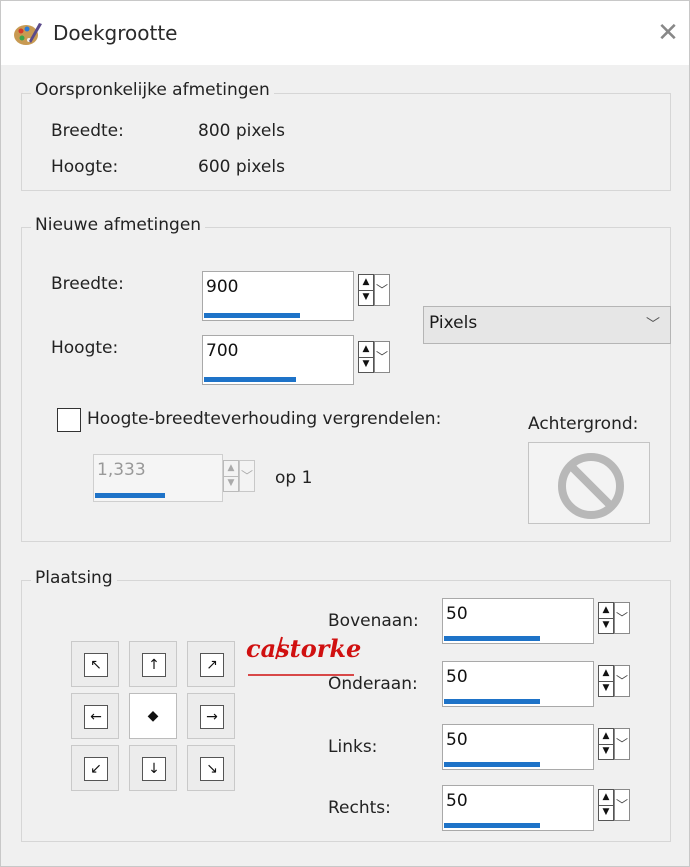 This screenshot has height=867, width=690. I want to click on left-spinner: 50 ▲ ▼ ﹀, so click(540, 747).